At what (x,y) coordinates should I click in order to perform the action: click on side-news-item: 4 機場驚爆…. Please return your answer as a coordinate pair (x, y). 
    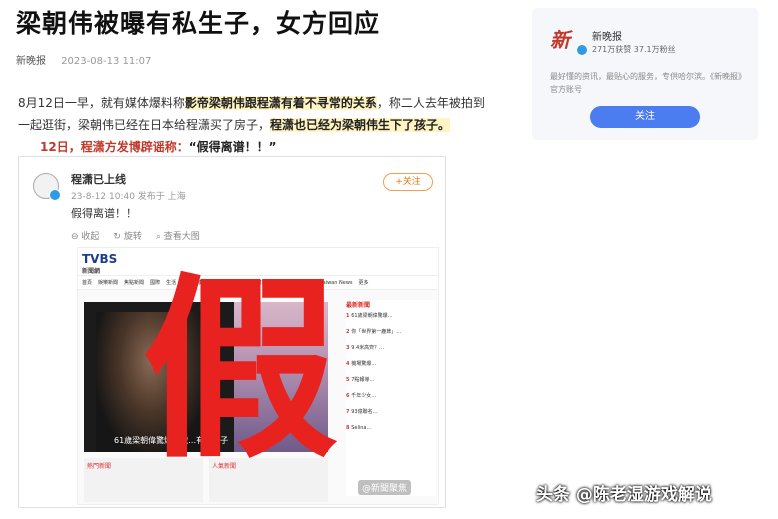
    Looking at the image, I should click on (391, 364).